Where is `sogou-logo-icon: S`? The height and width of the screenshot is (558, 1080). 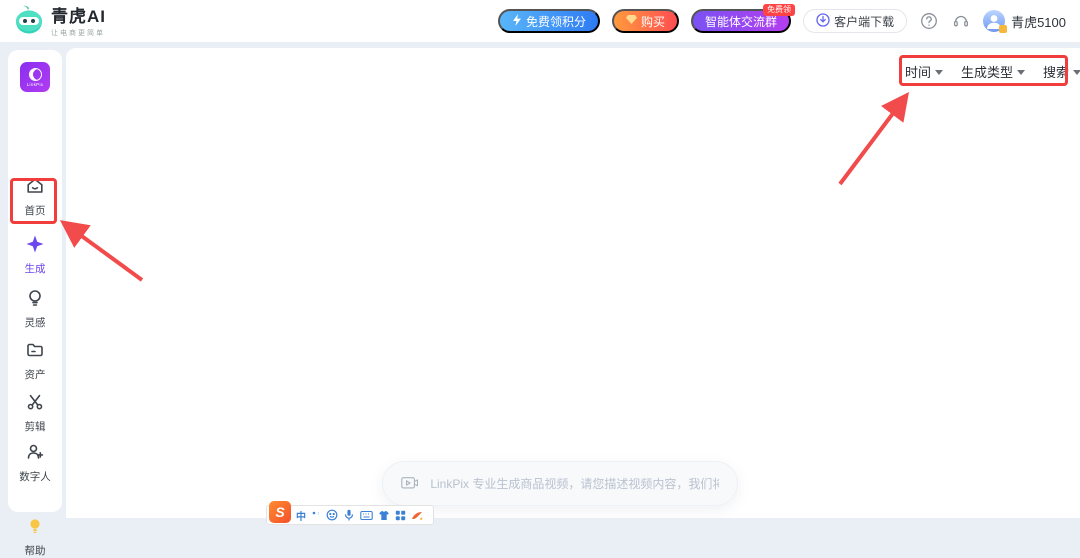 sogou-logo-icon: S is located at coordinates (280, 512).